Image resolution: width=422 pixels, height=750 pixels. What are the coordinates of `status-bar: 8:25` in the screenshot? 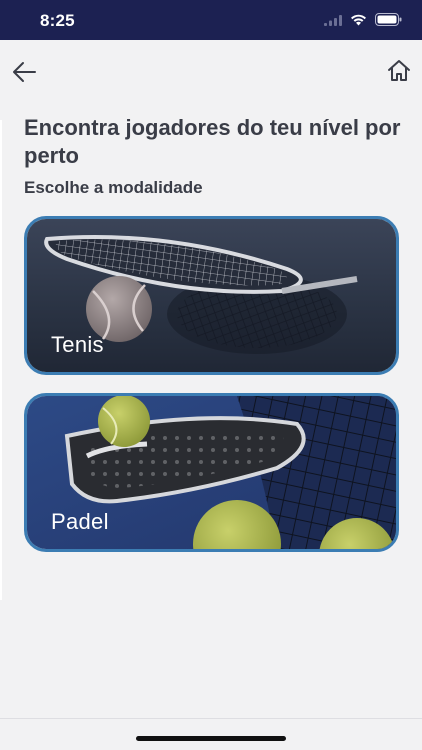 It's located at (211, 20).